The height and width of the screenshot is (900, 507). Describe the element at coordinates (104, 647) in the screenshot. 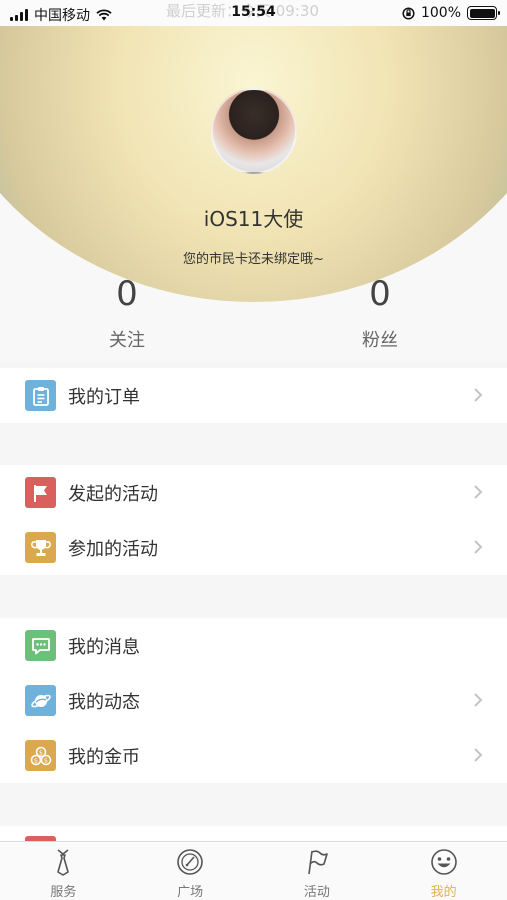

I see `menu-label-messages: 我的消息` at that location.